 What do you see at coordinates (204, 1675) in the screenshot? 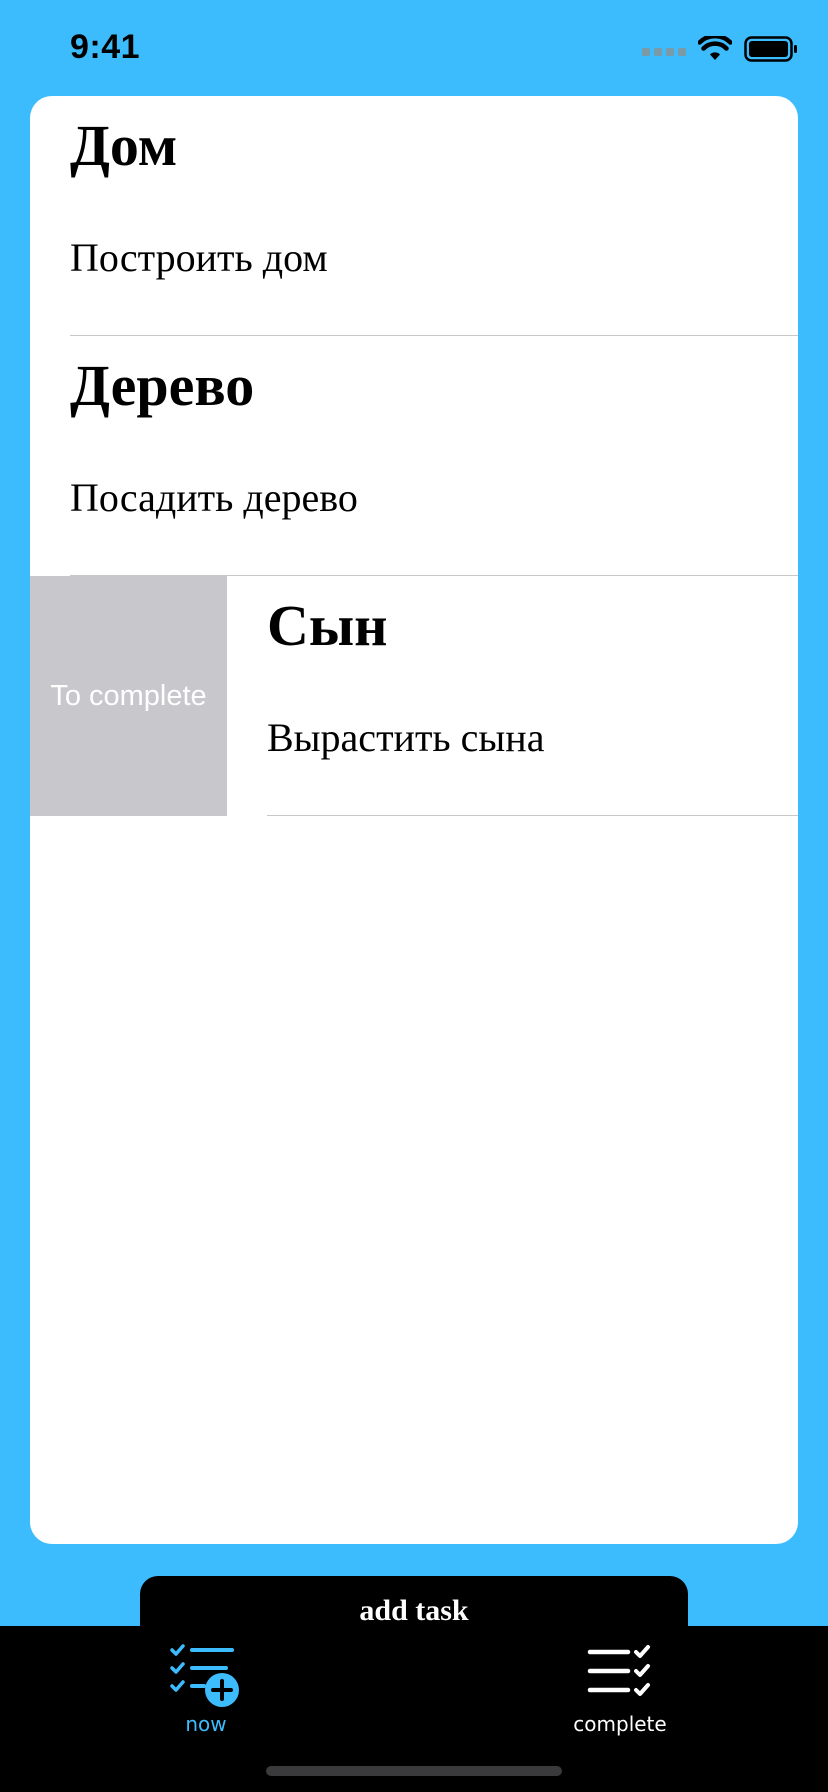
I see `checklist-add-icon` at bounding box center [204, 1675].